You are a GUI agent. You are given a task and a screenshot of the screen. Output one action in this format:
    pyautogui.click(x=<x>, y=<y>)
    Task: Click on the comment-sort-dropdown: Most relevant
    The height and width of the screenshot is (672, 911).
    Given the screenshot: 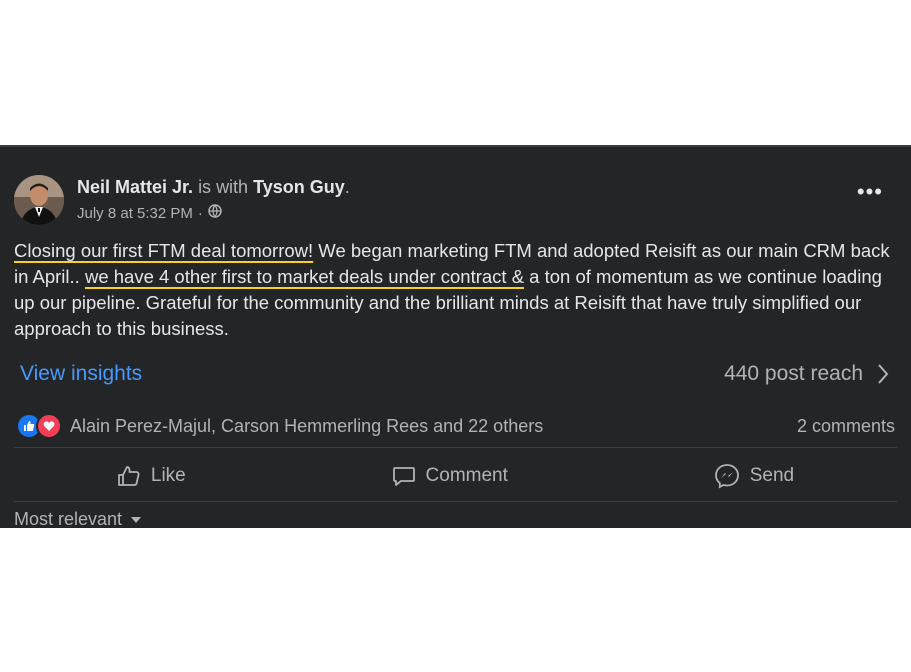 What is the action you would take?
    pyautogui.click(x=78, y=518)
    